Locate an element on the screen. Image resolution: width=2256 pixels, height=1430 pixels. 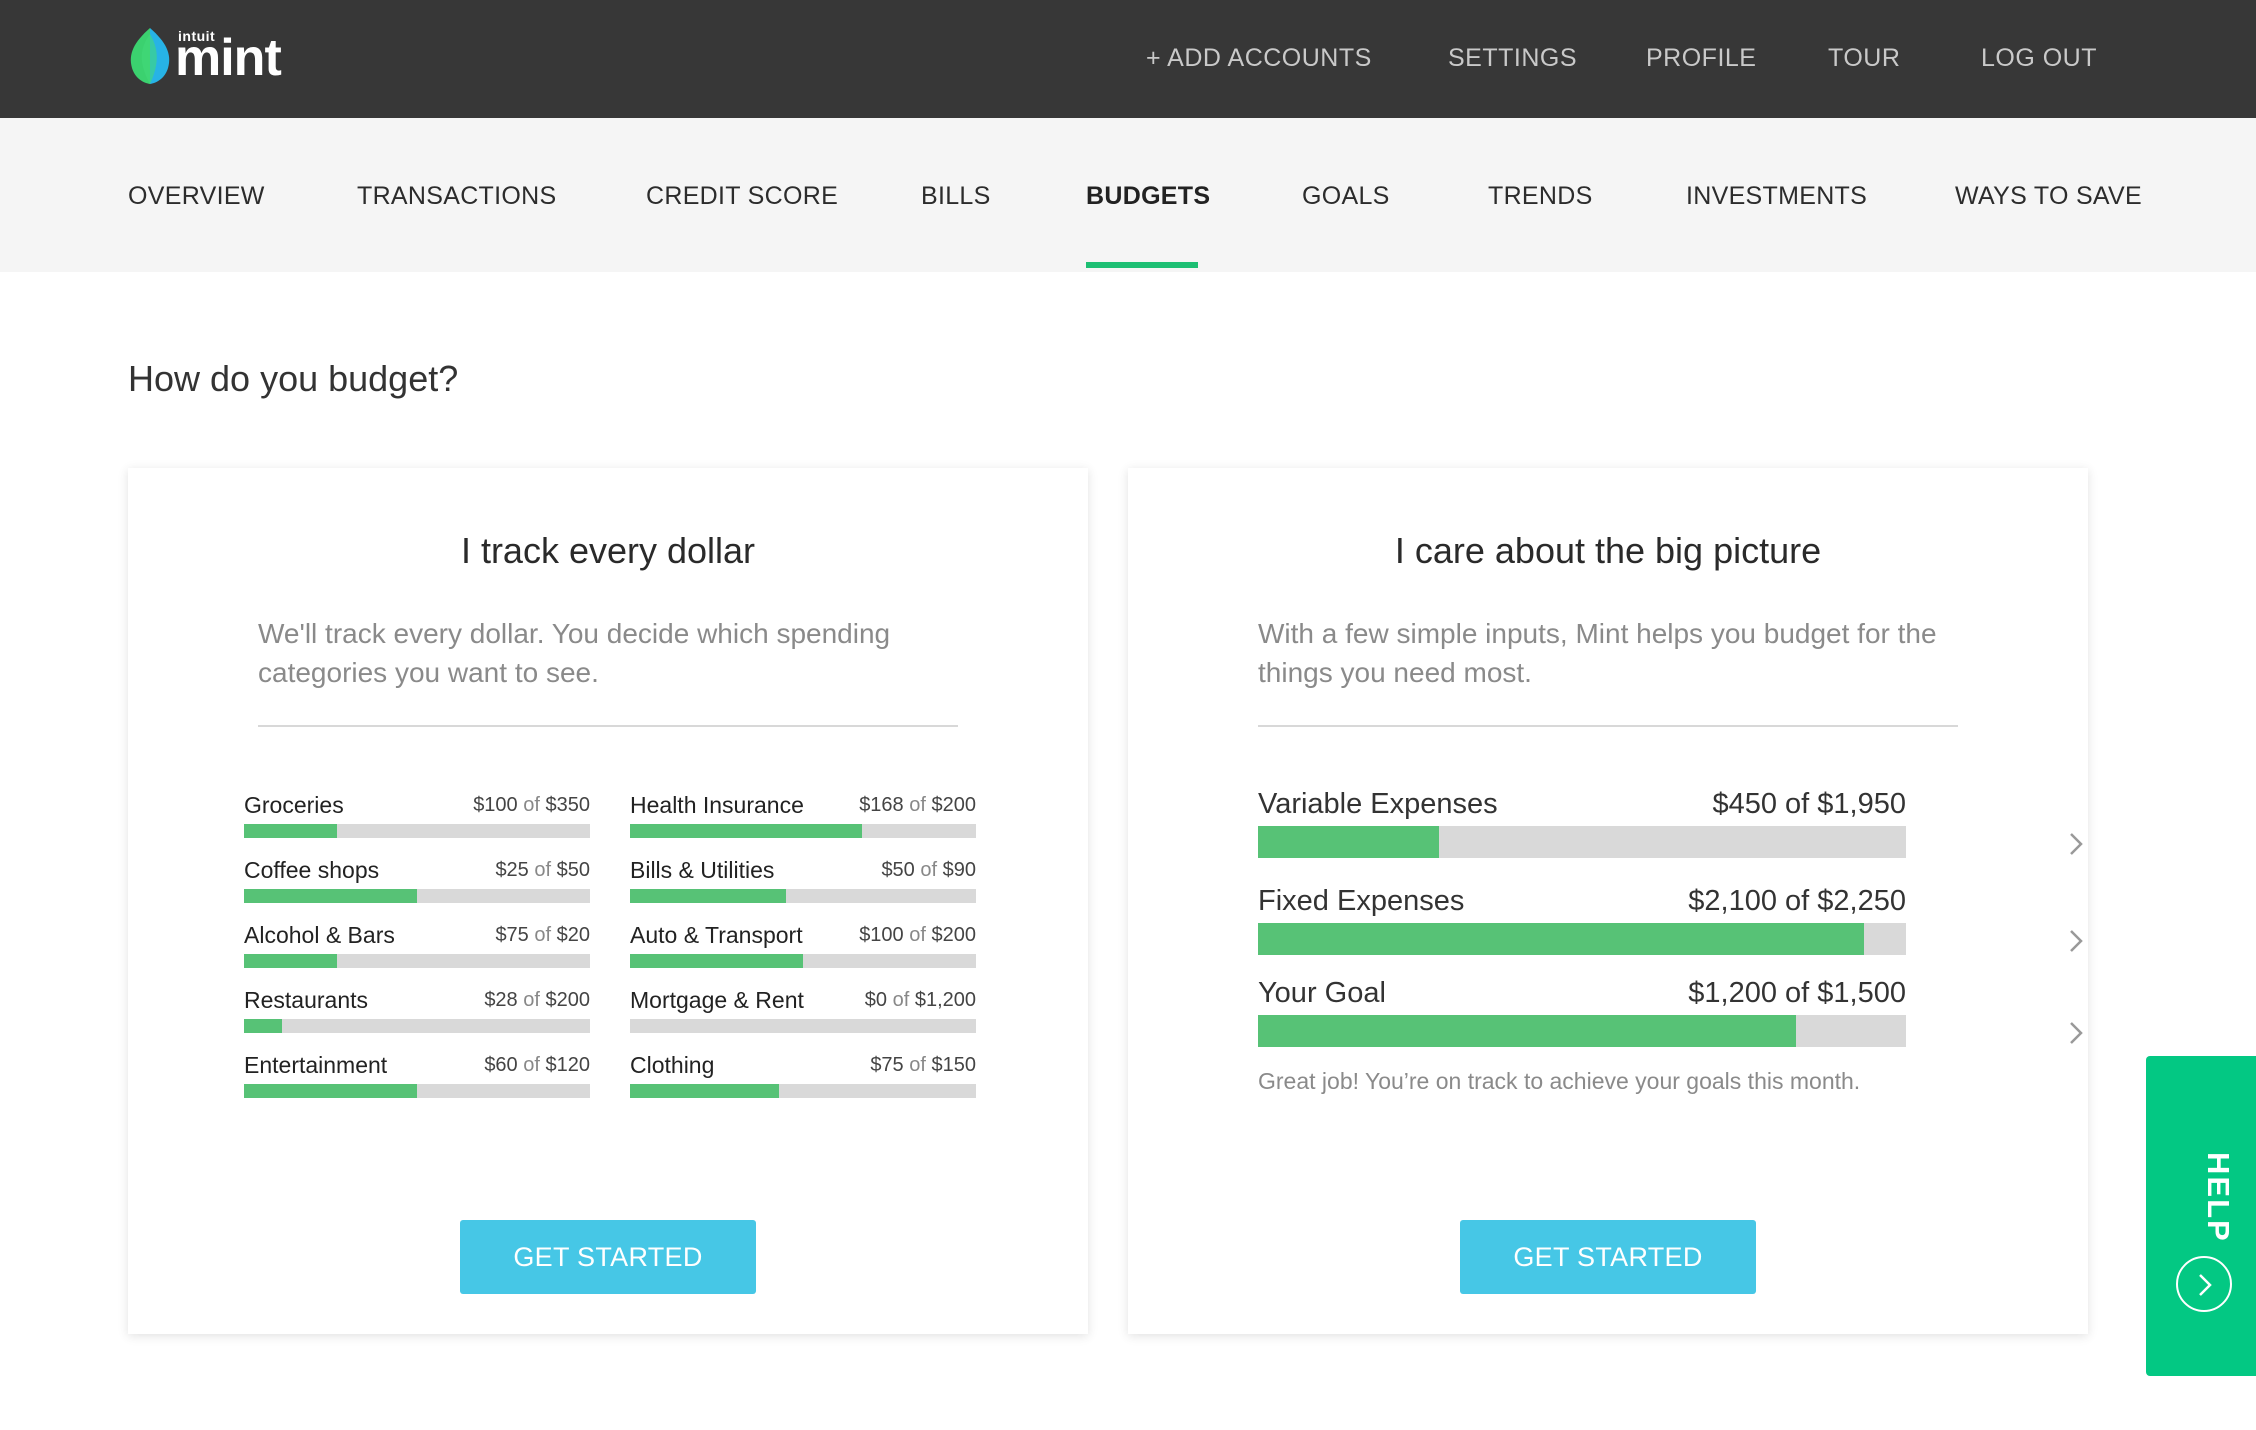
budget-summary-row: Fixed Expenses $2,100 of $2,250 is located at coordinates (1670, 921).